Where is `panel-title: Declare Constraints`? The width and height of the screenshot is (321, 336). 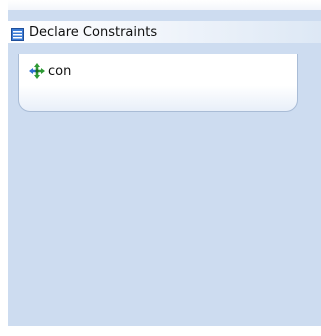
panel-title: Declare Constraints is located at coordinates (93, 32).